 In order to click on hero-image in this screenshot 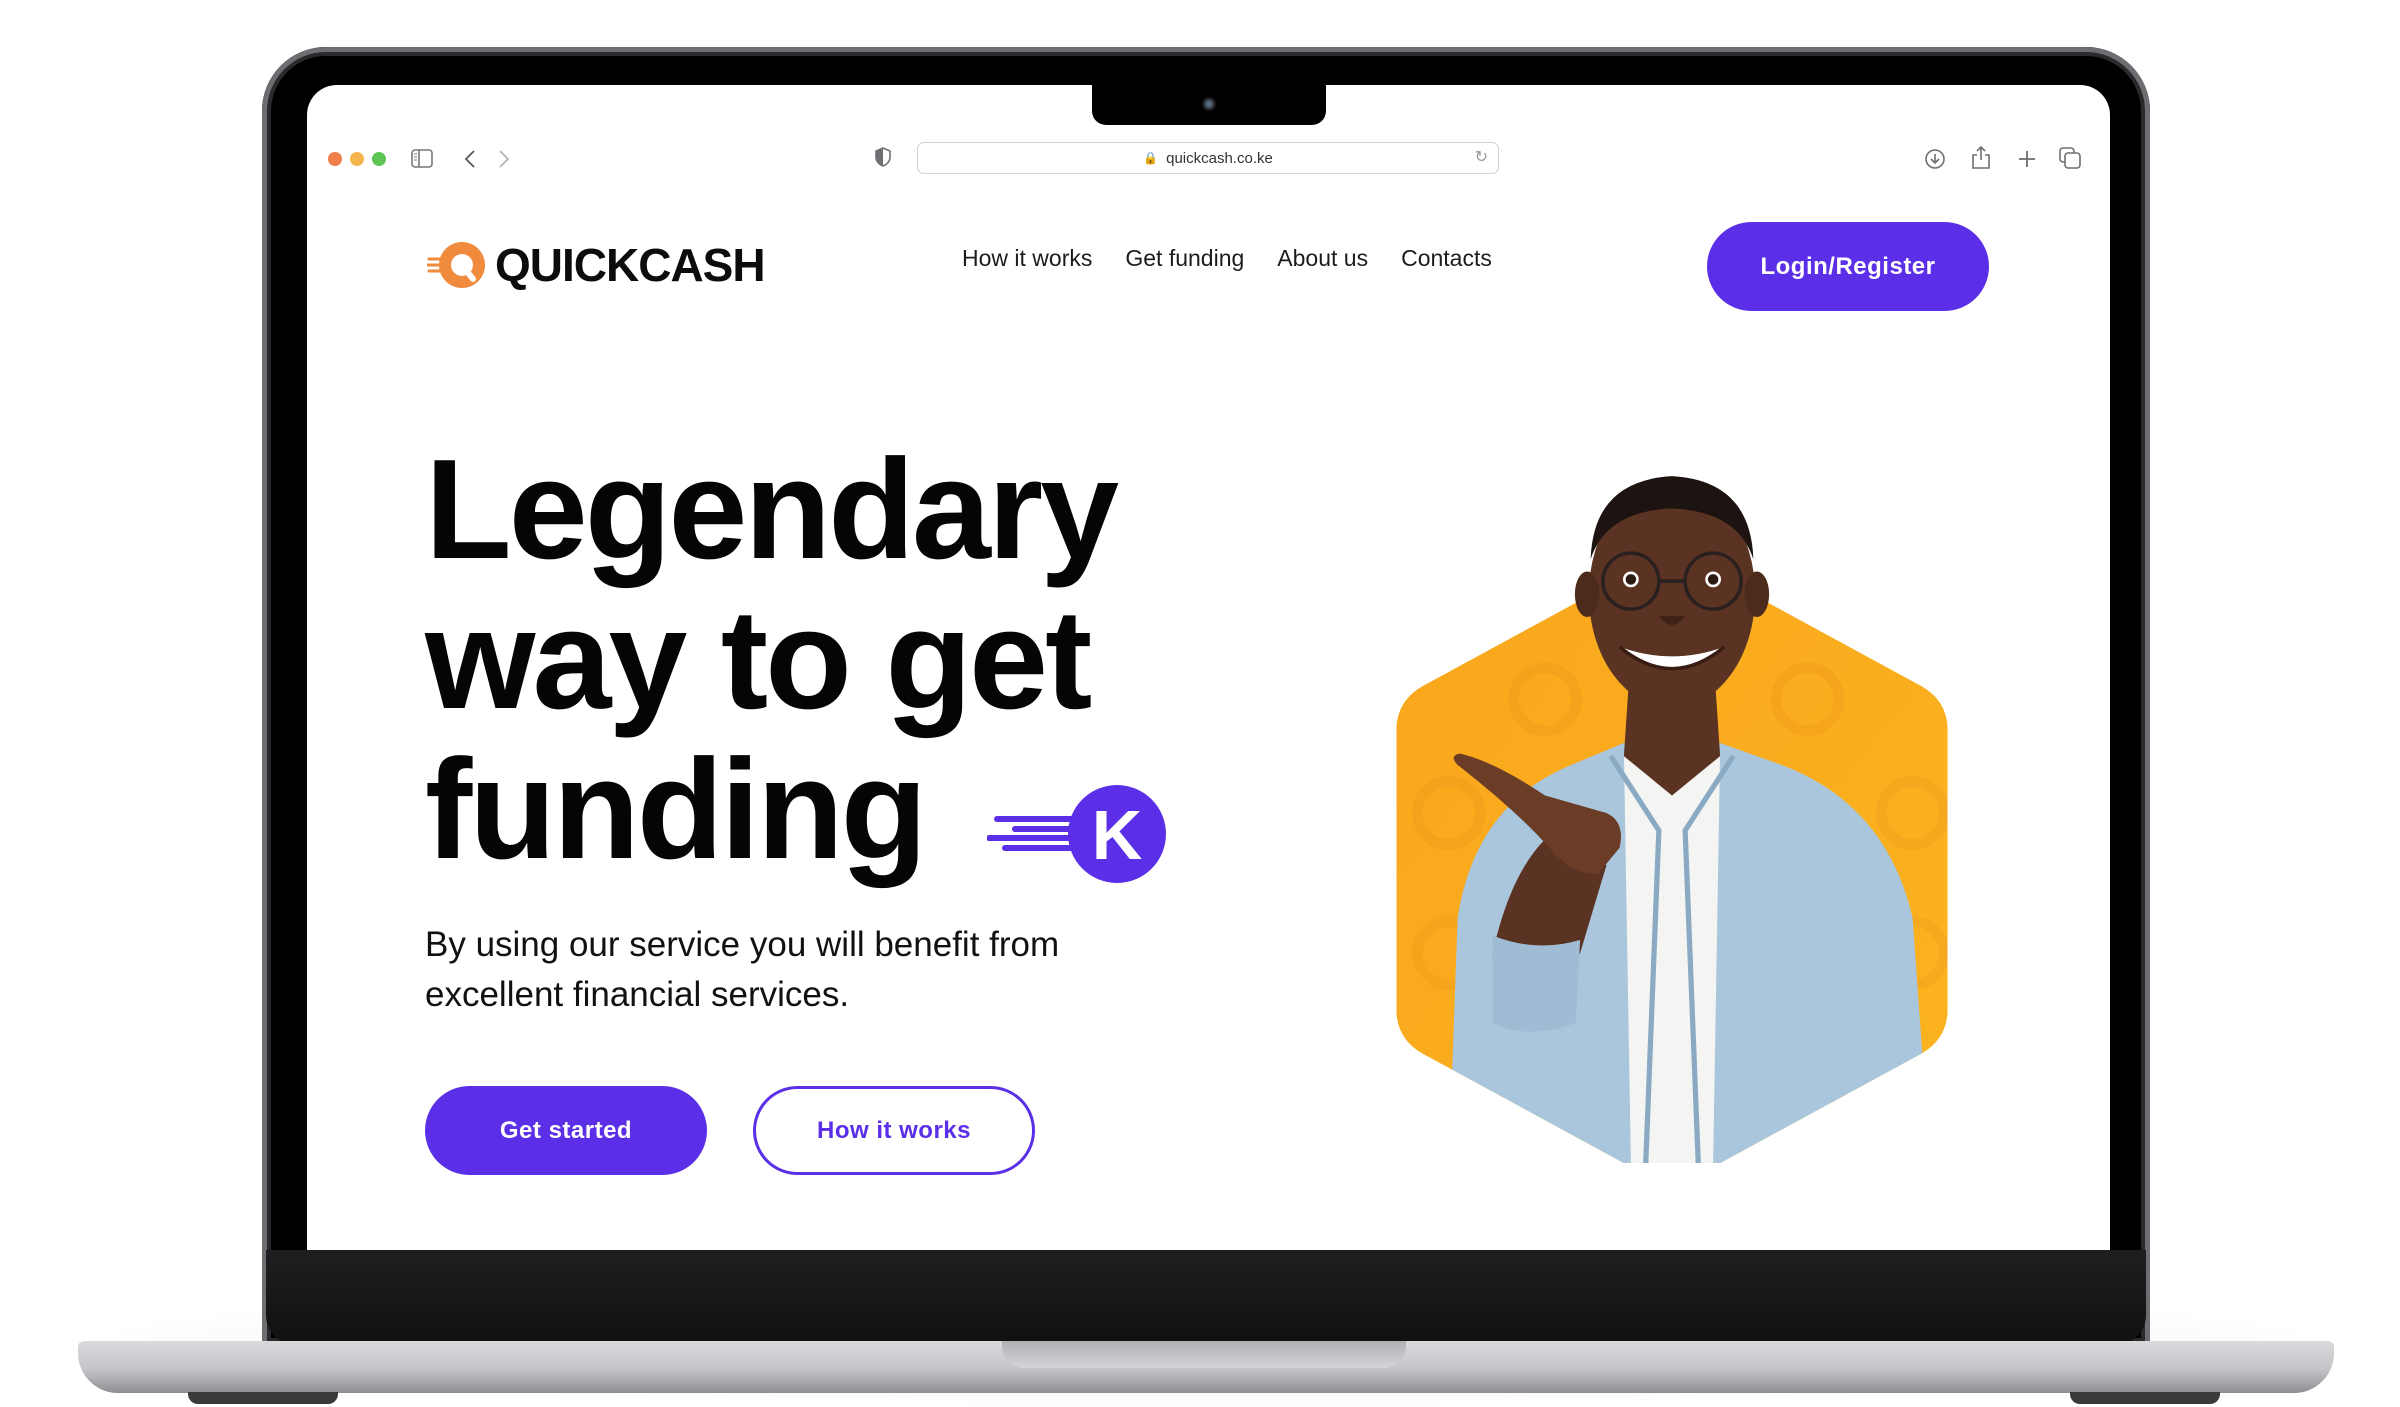, I will do `click(1672, 819)`.